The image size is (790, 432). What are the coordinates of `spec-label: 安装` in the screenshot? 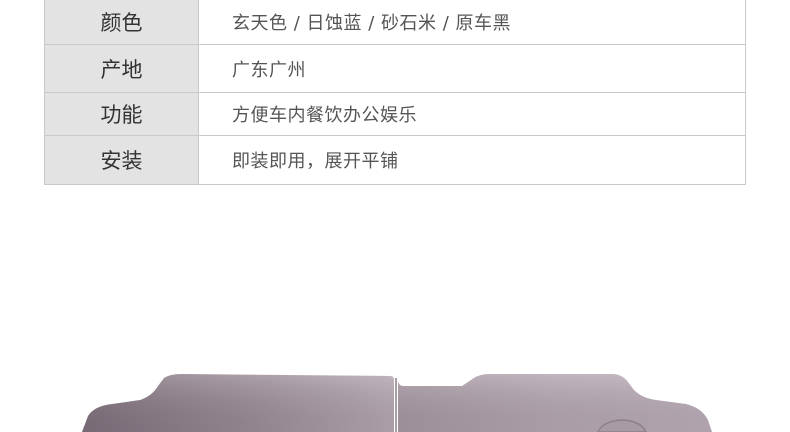 It's located at (121, 160).